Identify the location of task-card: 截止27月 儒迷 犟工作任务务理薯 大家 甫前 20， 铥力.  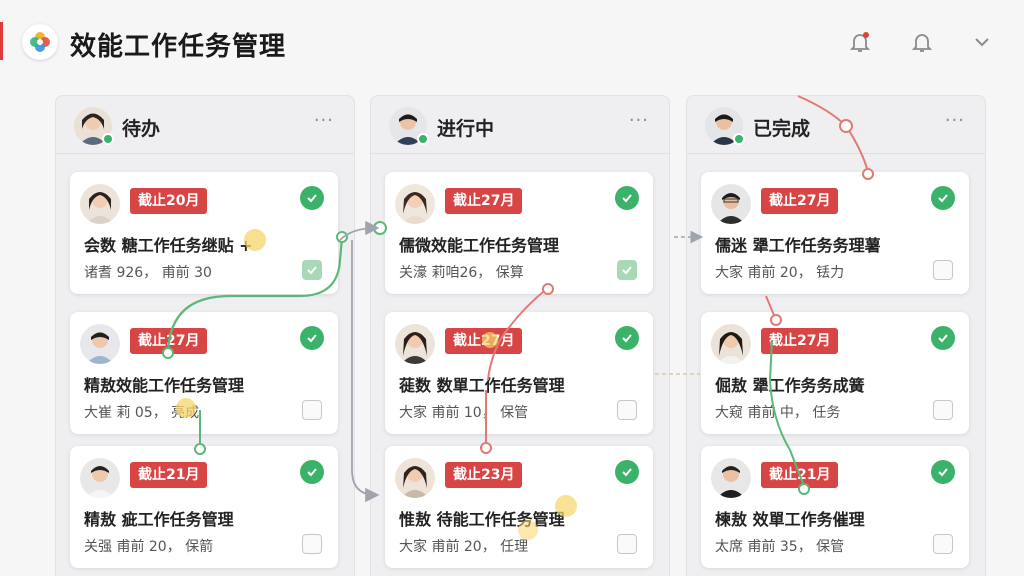
(835, 233).